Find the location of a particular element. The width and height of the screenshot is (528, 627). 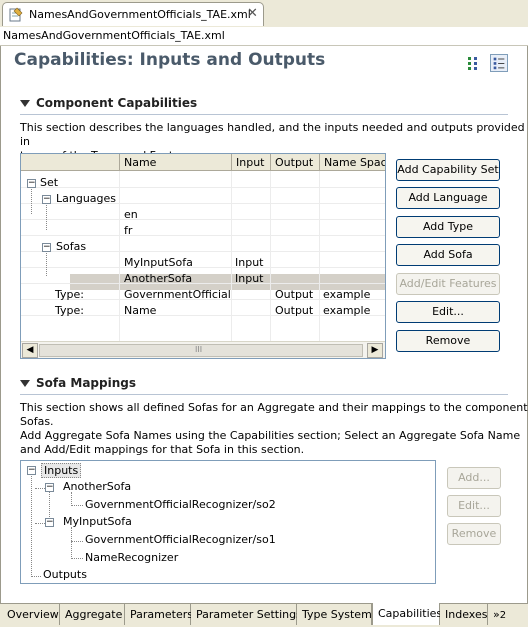

tree-node-set: Set is located at coordinates (49, 182).